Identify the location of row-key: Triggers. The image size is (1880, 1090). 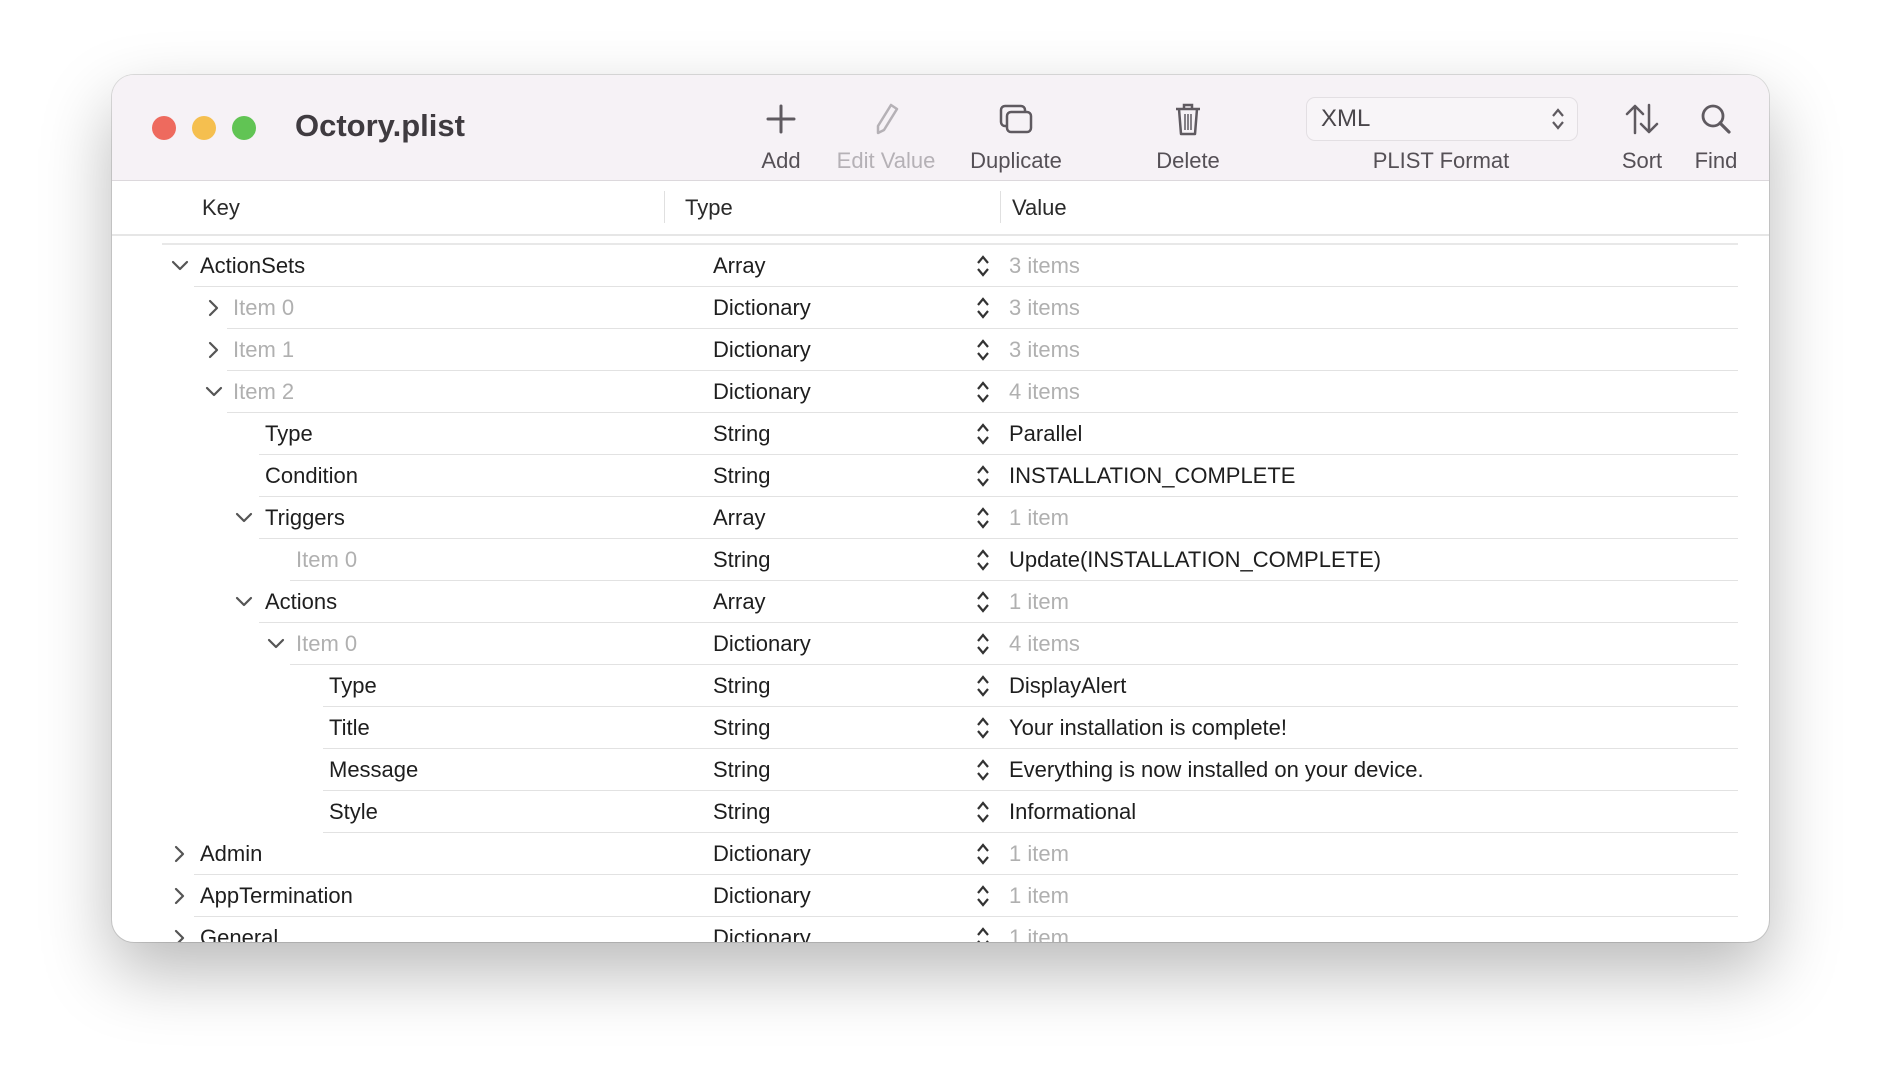
(305, 518).